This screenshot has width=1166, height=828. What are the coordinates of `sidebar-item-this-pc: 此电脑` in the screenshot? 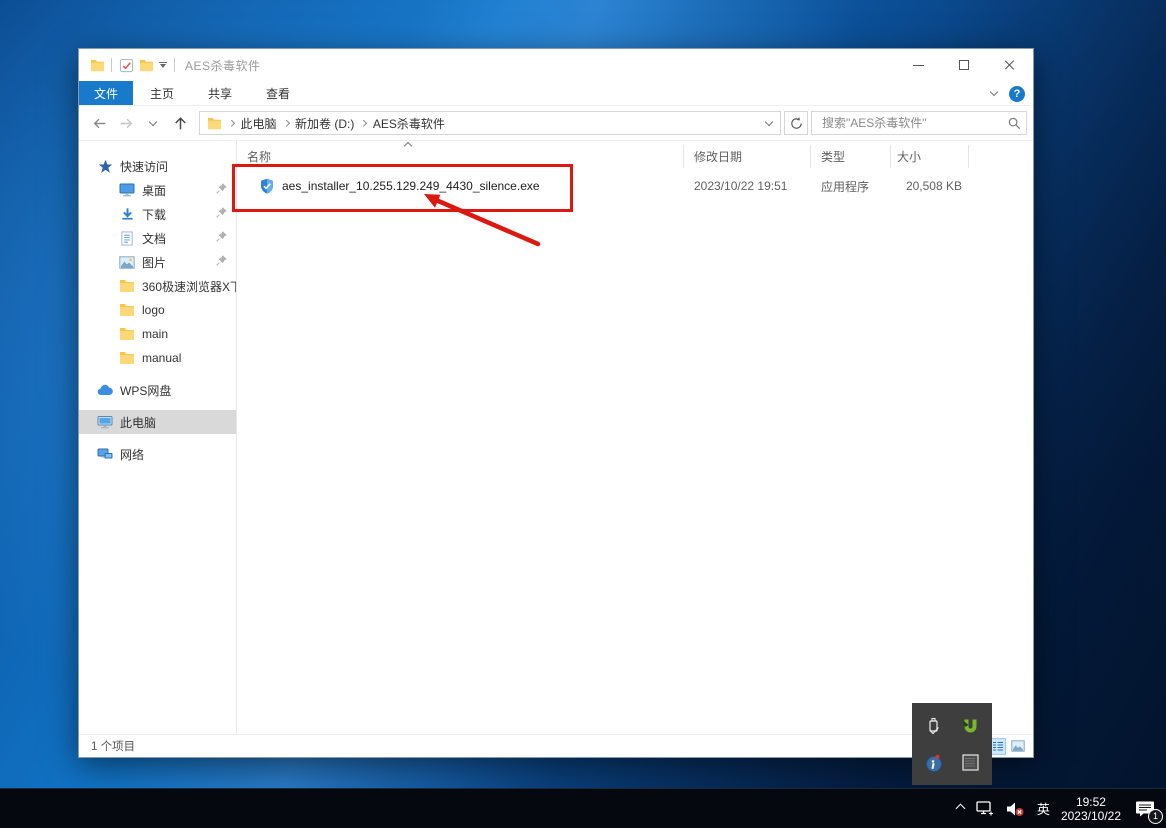 It's located at (157, 422).